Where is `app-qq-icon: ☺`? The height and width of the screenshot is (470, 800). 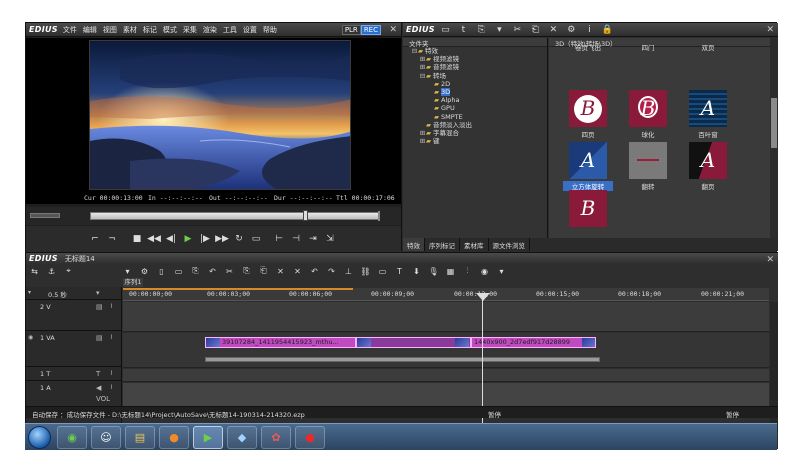
app-qq-icon: ☺ is located at coordinates (106, 437).